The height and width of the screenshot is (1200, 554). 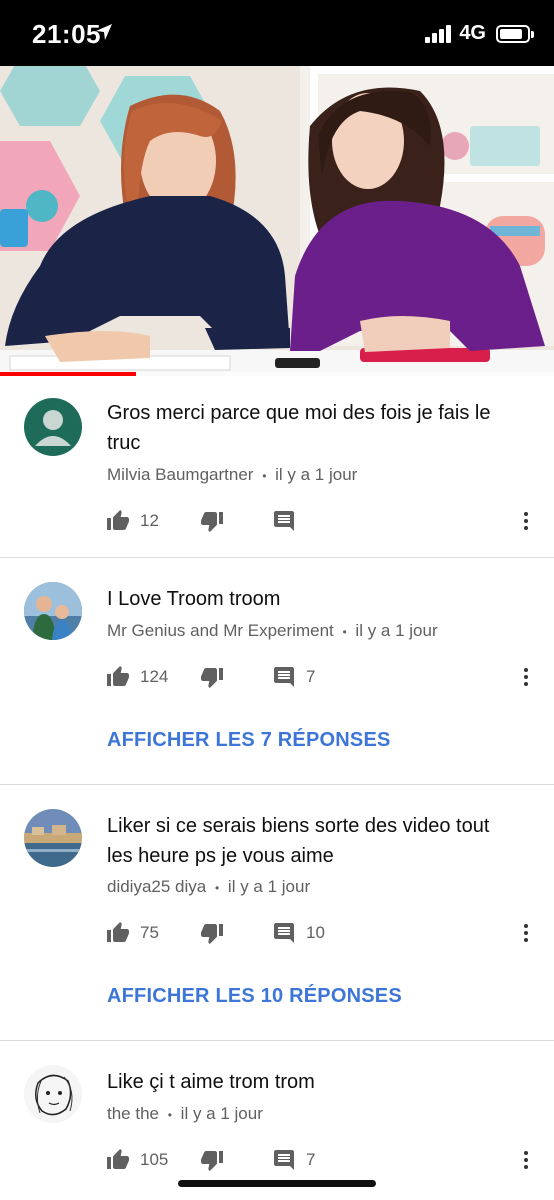 What do you see at coordinates (249, 740) in the screenshot?
I see `show-replies-link: AFFICHER LES 7 RÉPONSES` at bounding box center [249, 740].